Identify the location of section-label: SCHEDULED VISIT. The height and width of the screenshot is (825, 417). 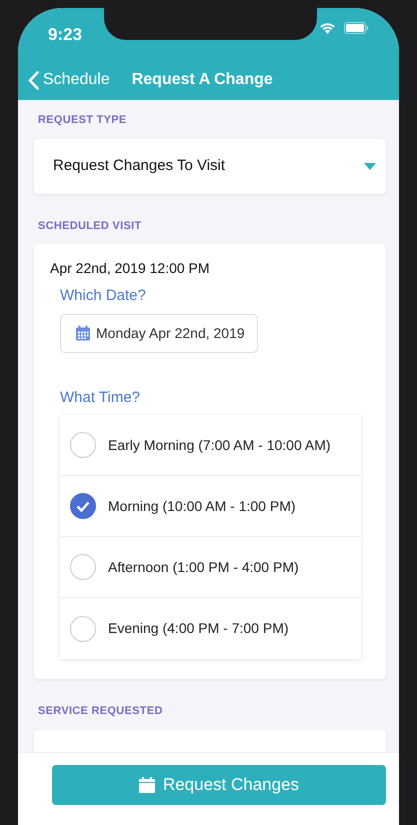
(90, 226).